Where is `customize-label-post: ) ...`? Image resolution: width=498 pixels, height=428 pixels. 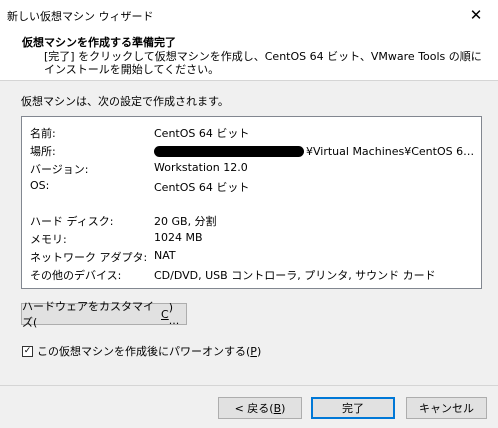
customize-label-post: ) ... is located at coordinates (174, 314).